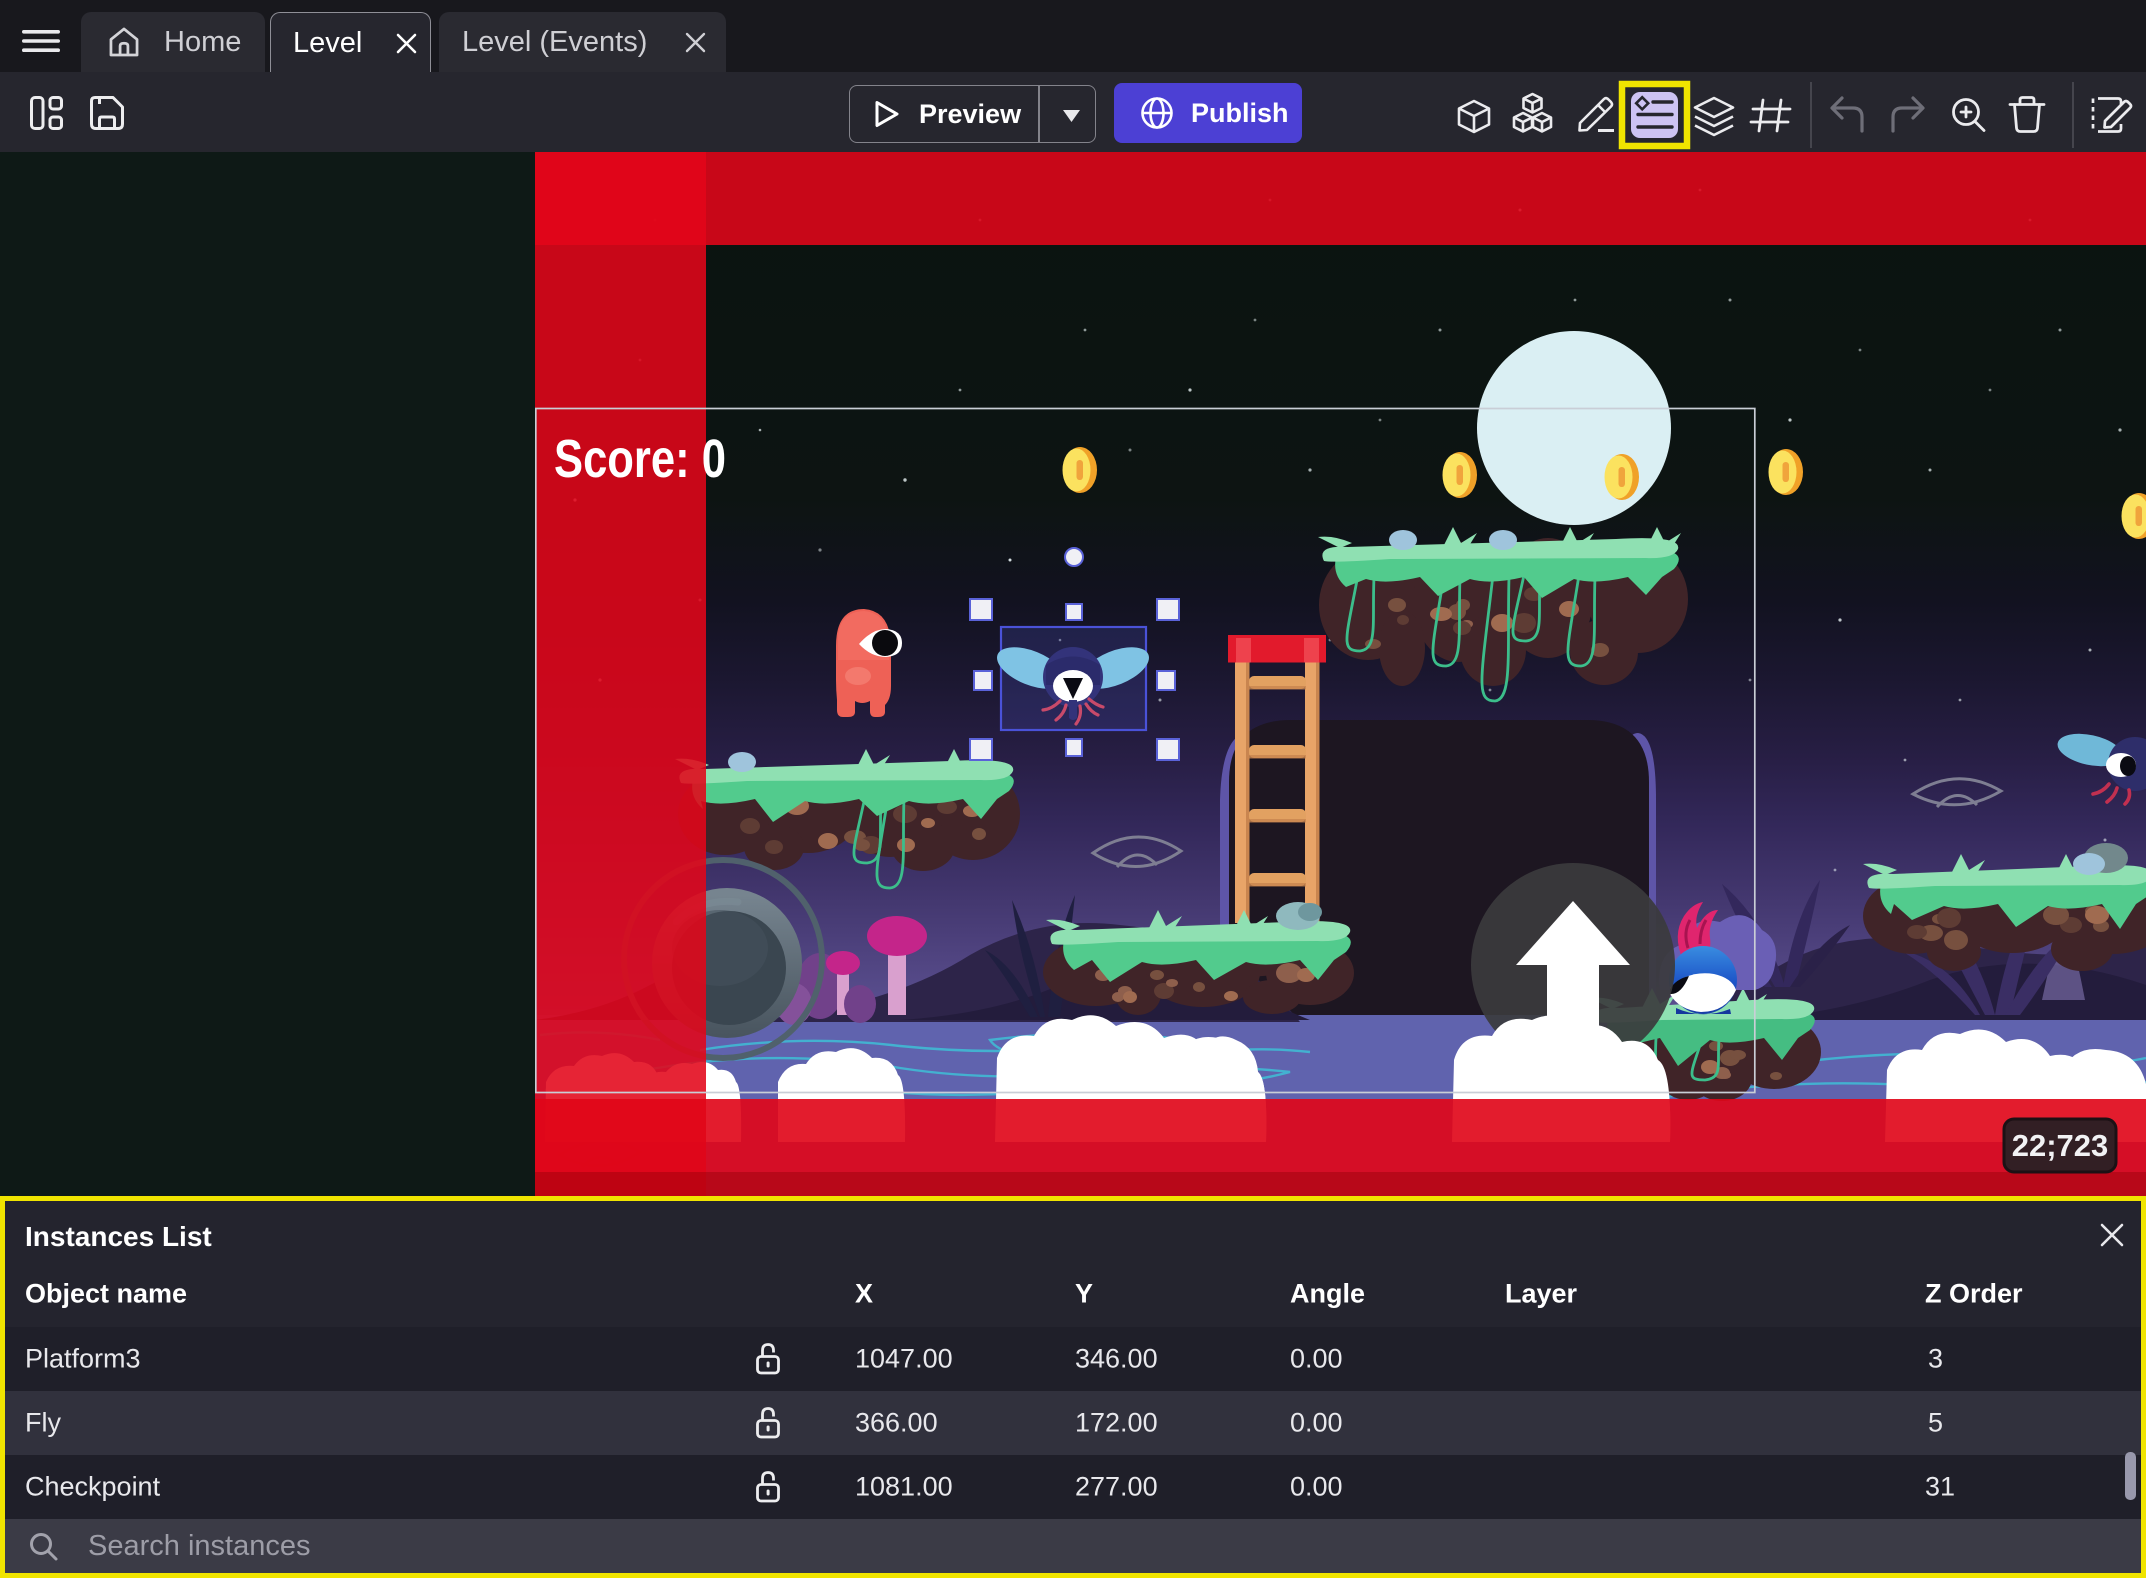  I want to click on svg-text: Score: 0, so click(640, 459).